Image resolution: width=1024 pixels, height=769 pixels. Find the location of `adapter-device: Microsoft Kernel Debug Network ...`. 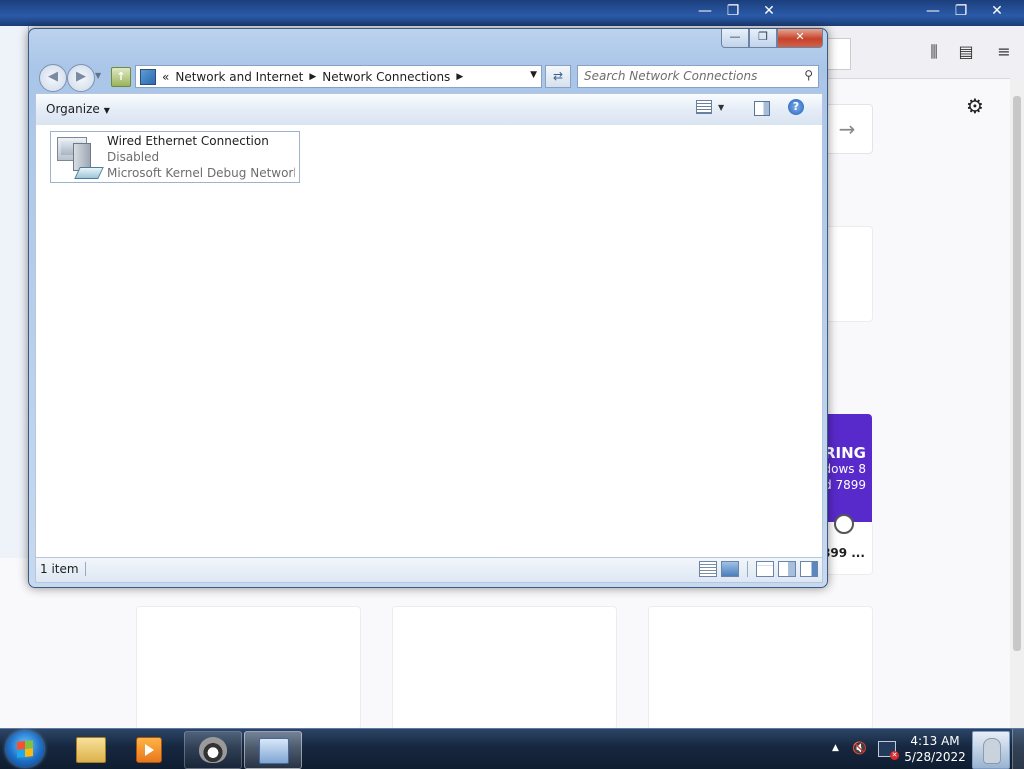

adapter-device: Microsoft Kernel Debug Network ... is located at coordinates (201, 173).